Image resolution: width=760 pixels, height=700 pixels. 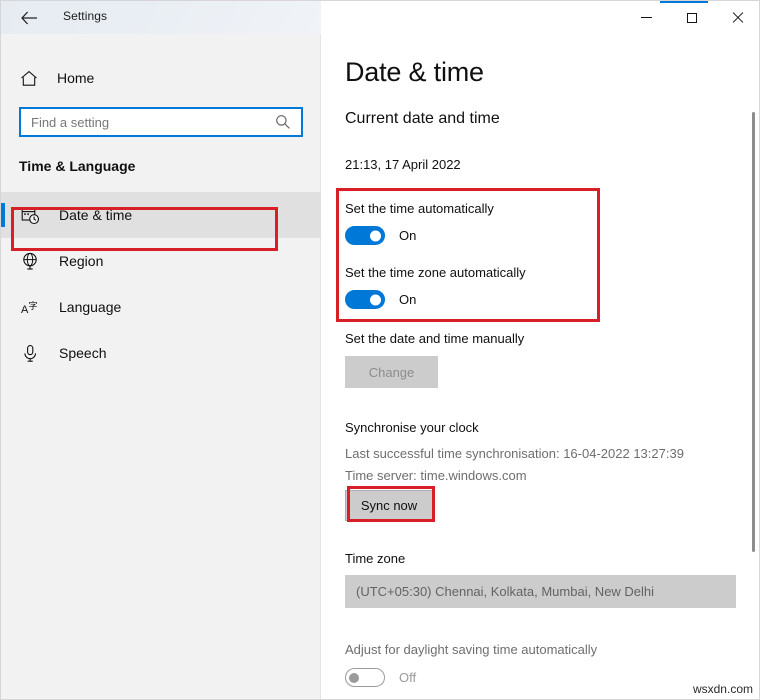 I want to click on search-icon, so click(x=283, y=122).